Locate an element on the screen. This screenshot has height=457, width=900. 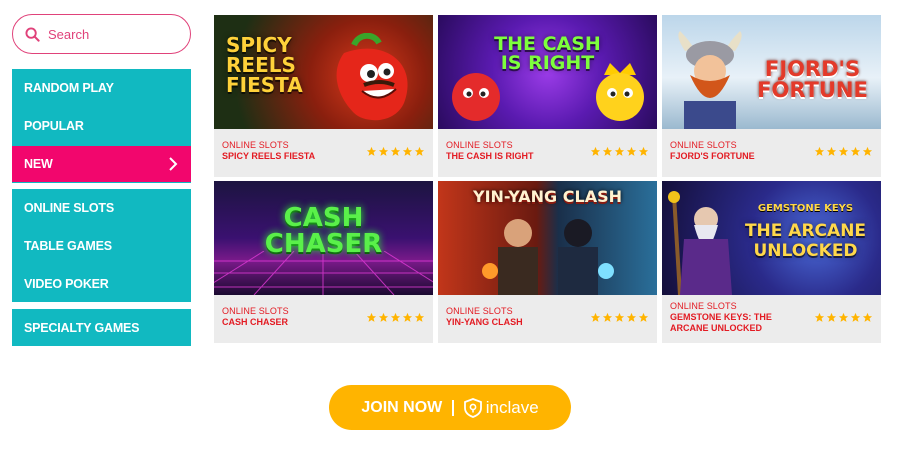
game-info: ONLINE SLOTS FJORD'S FORTUNE is located at coordinates (771, 153).